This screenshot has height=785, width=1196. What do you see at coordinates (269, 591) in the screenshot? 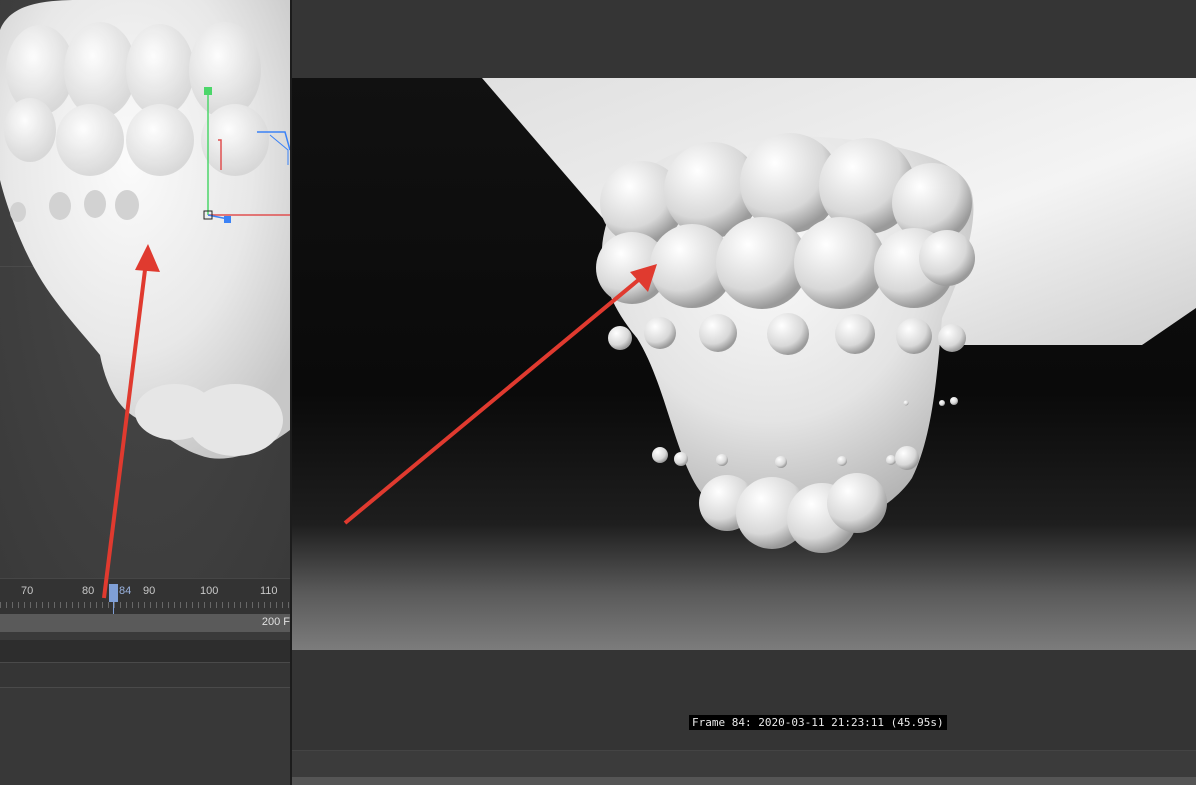
I see `timeline-tick: 110` at bounding box center [269, 591].